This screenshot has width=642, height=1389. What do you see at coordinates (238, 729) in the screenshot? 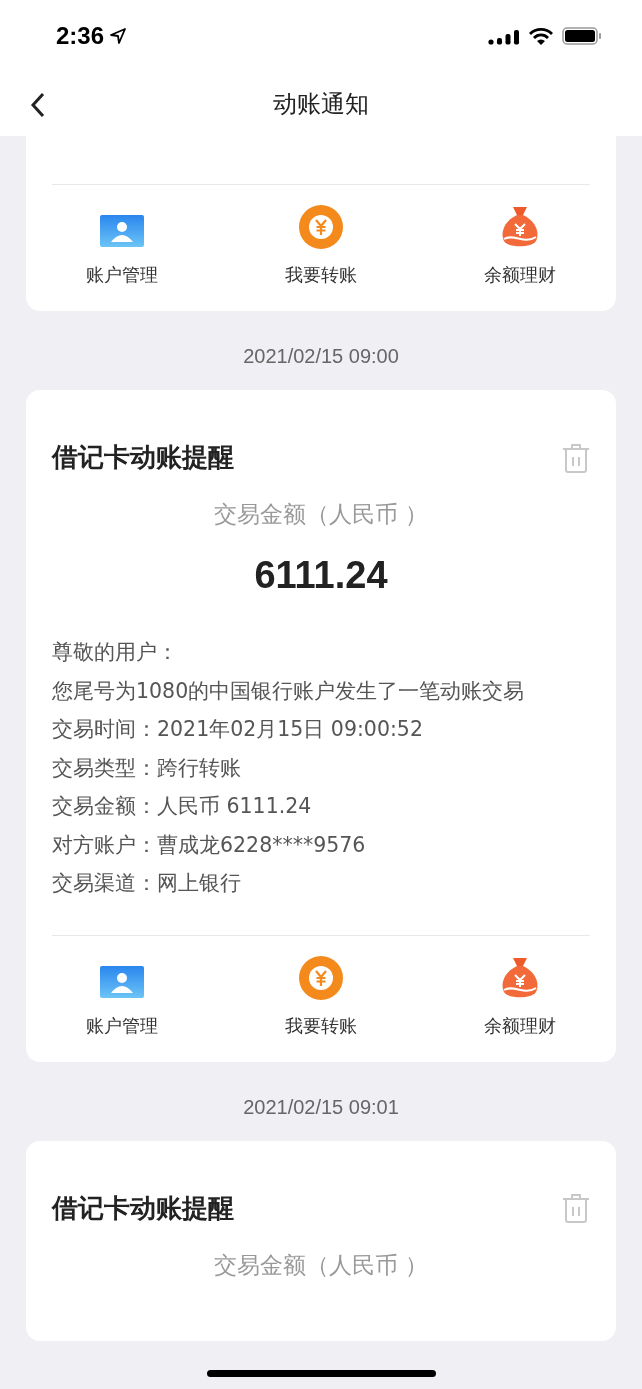
I see `detail-line: 交易时间：2021年02月15日 09:00:52` at bounding box center [238, 729].